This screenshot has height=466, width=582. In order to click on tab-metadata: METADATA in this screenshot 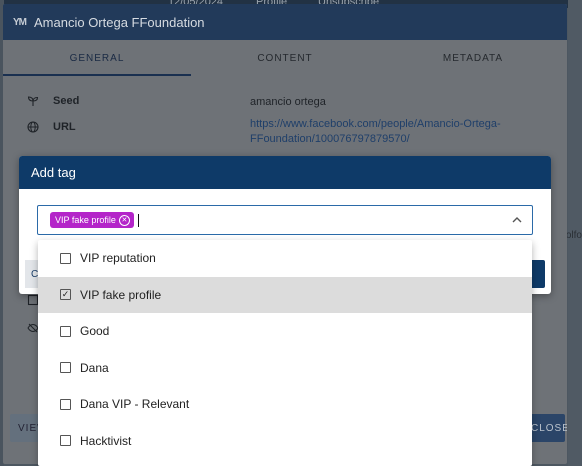, I will do `click(473, 58)`.